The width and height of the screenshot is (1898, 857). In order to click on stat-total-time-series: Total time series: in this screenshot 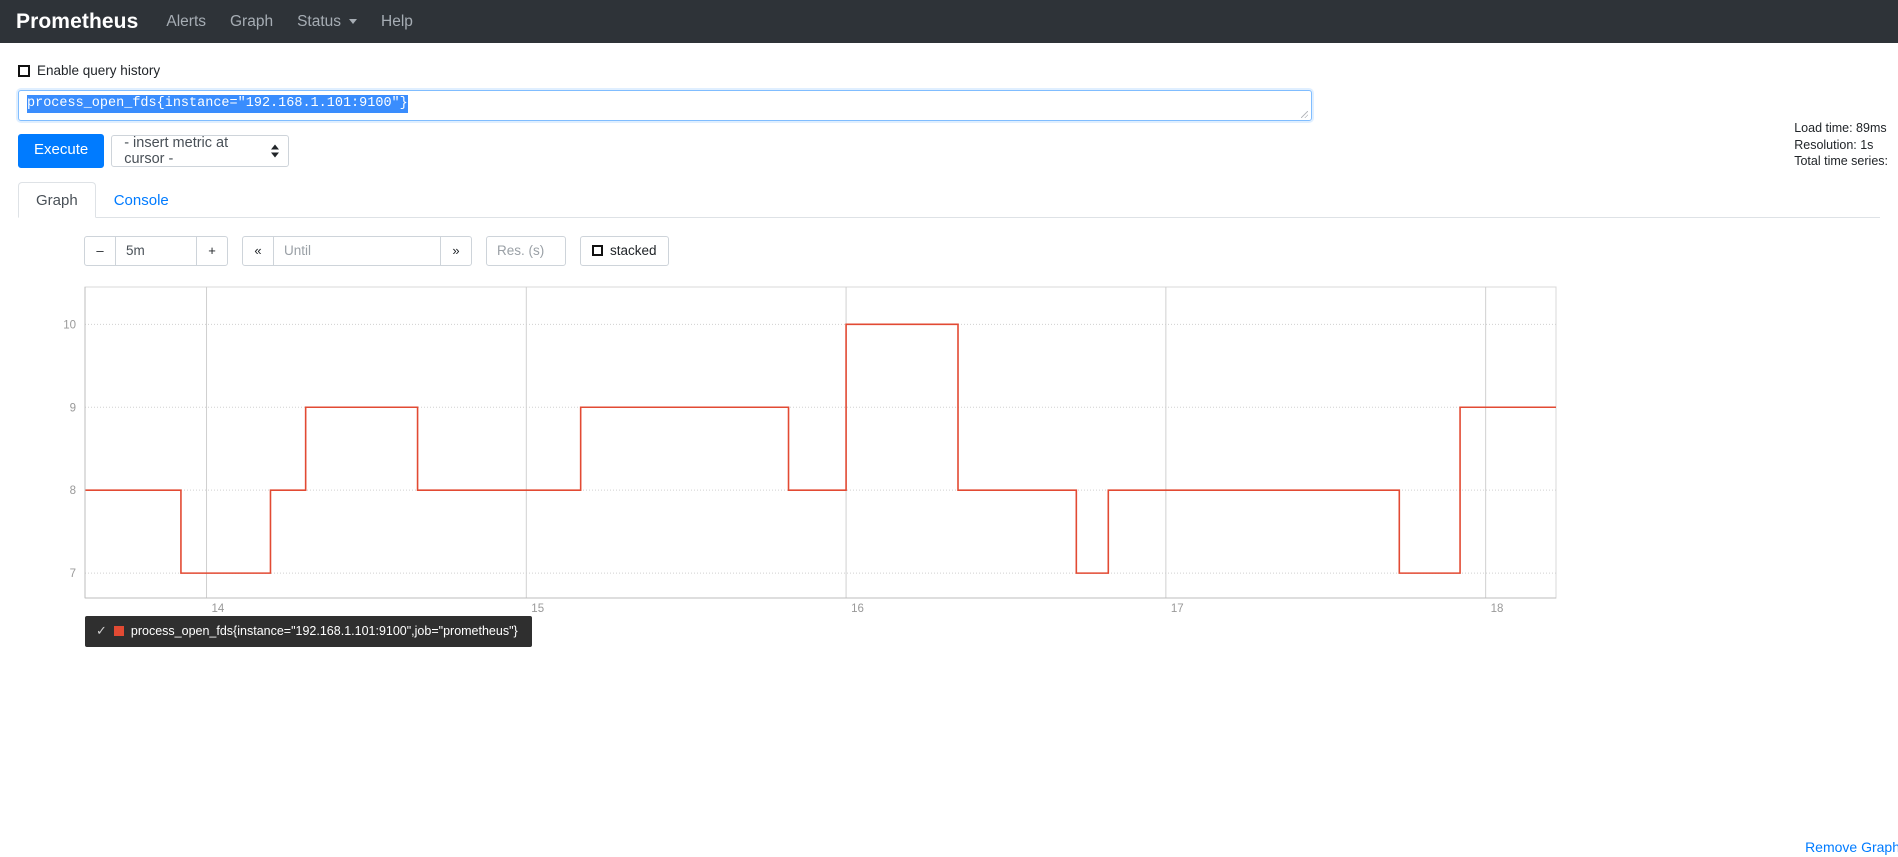, I will do `click(1841, 161)`.